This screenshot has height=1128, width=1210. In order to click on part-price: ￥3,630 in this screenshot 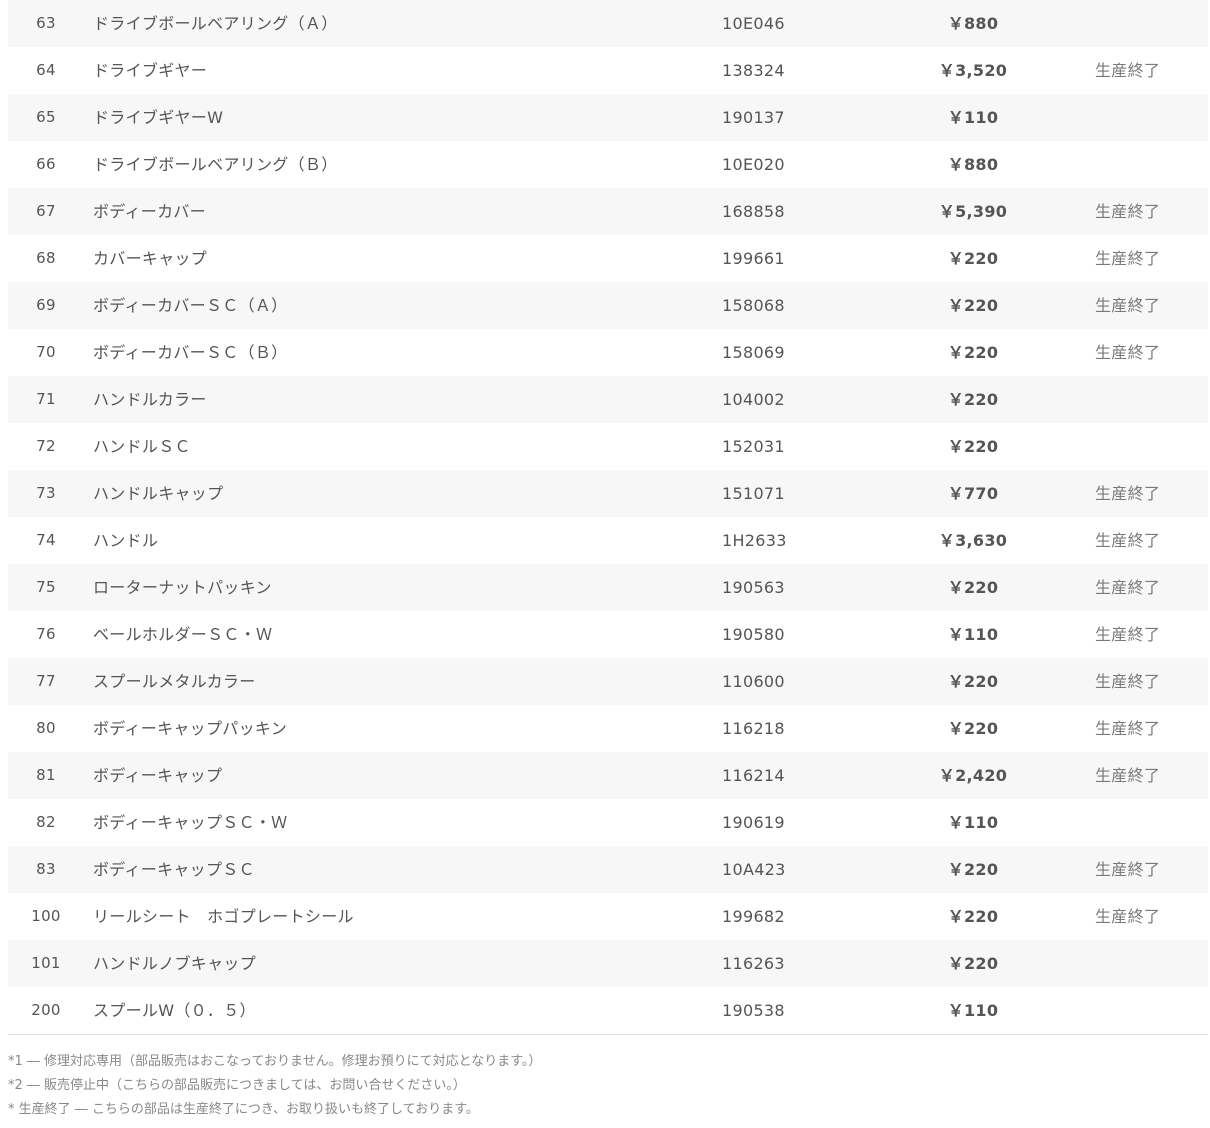, I will do `click(973, 540)`.